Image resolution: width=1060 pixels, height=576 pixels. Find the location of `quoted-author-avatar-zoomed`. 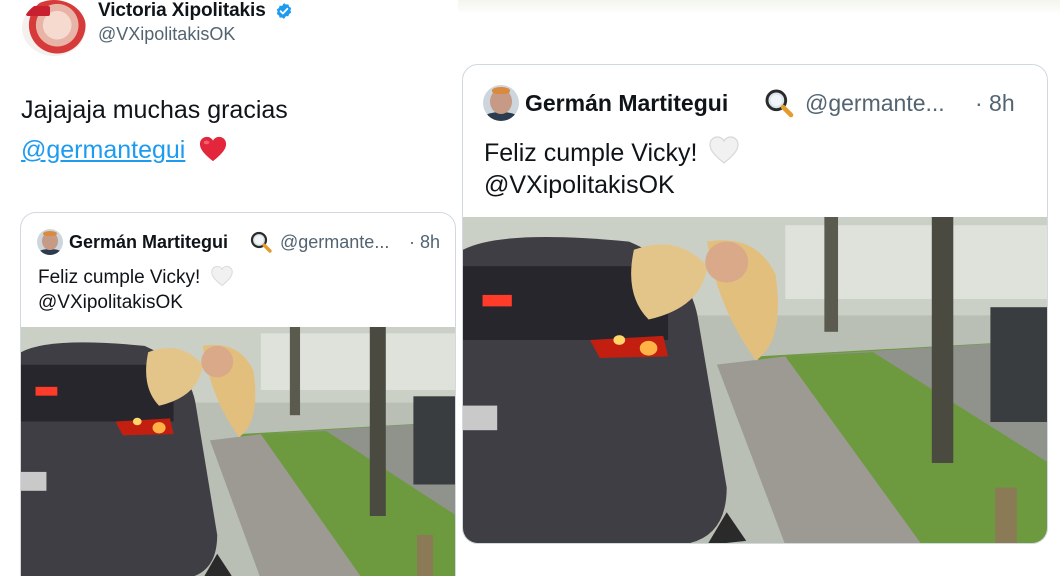

quoted-author-avatar-zoomed is located at coordinates (501, 103).